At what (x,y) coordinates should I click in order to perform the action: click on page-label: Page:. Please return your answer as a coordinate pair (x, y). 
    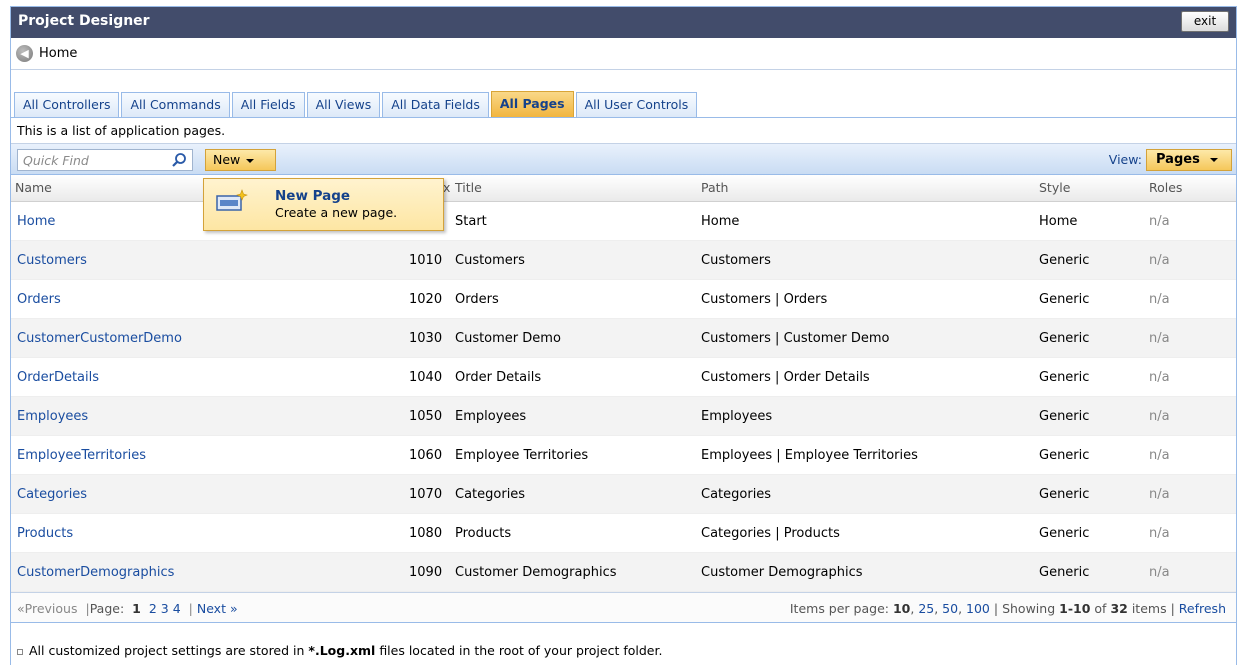
    Looking at the image, I should click on (107, 608).